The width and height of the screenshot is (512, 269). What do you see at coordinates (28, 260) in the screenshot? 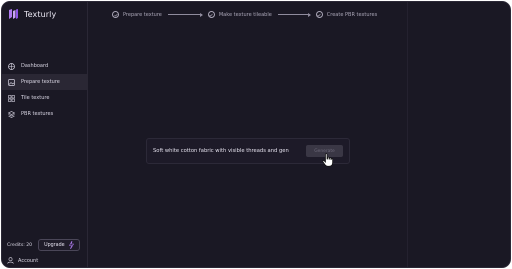
I see `account-label: Account` at bounding box center [28, 260].